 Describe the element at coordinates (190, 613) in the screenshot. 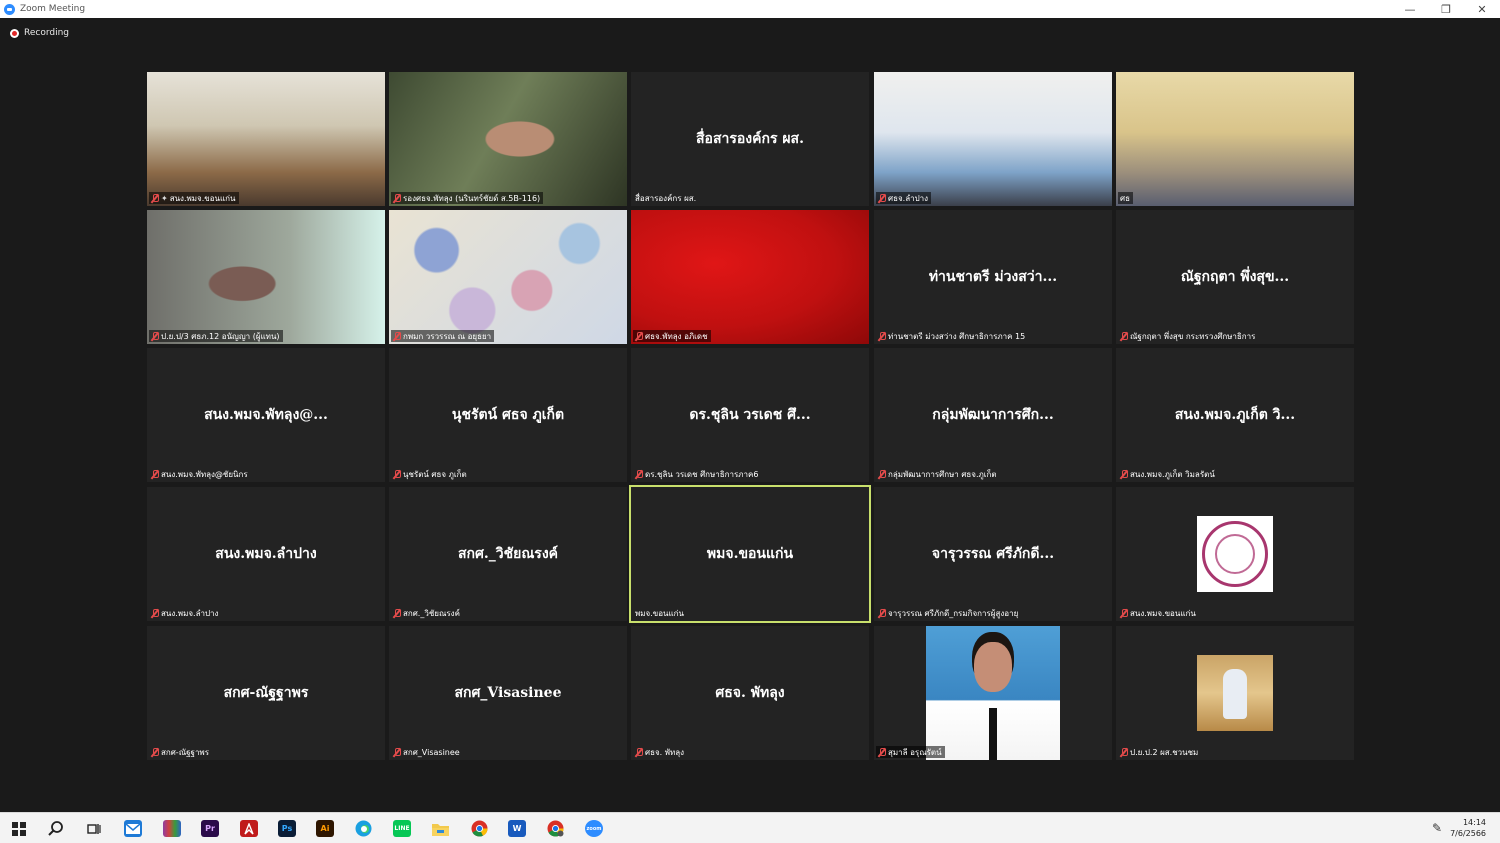

I see `participant-name: สนง.พมจ.ลำปาง` at that location.